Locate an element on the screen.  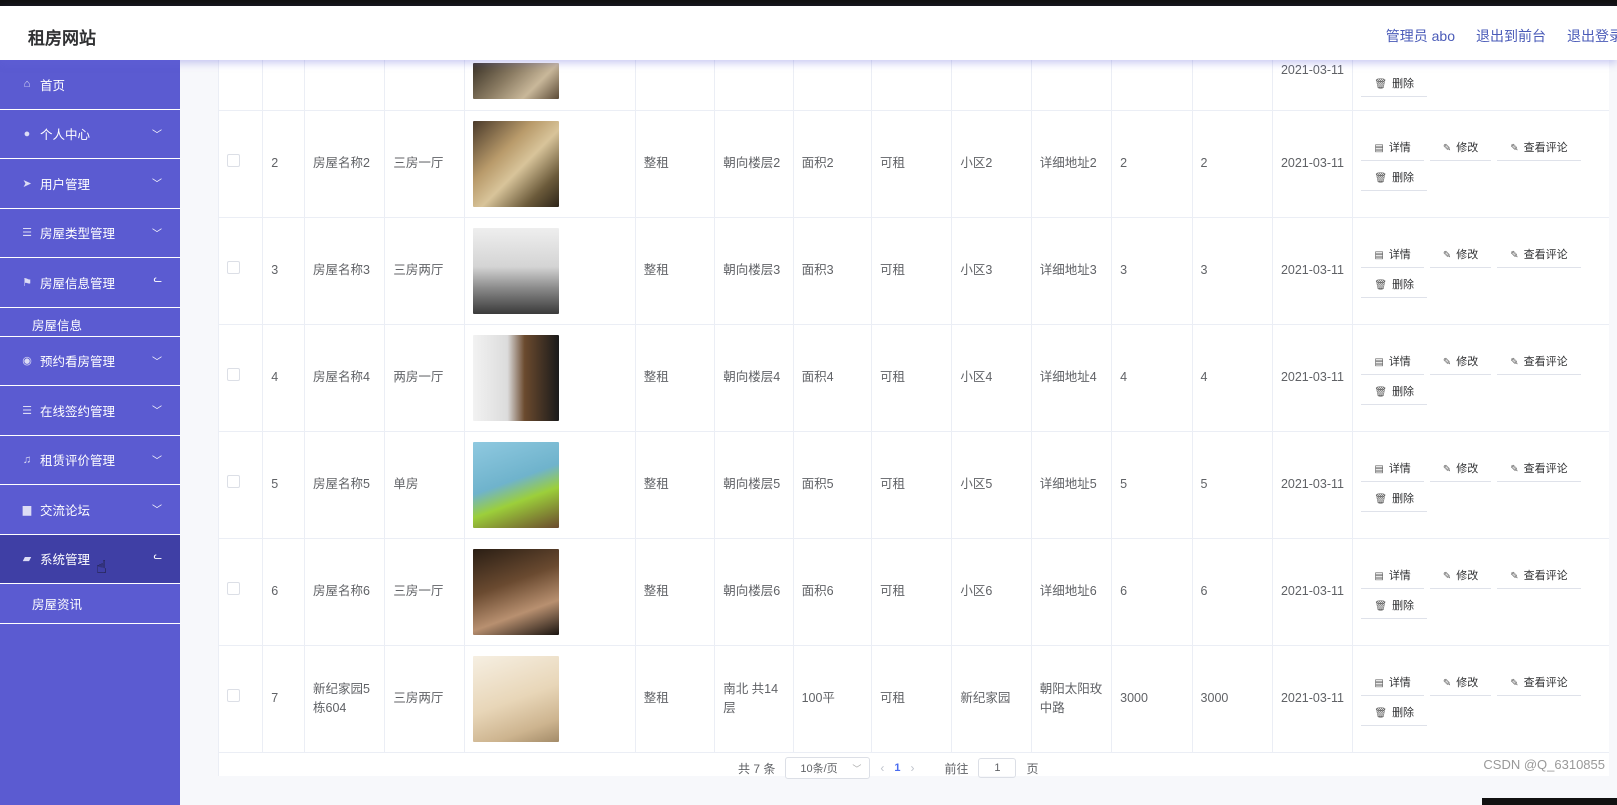
home-icon: ⌂ is located at coordinates (27, 84).